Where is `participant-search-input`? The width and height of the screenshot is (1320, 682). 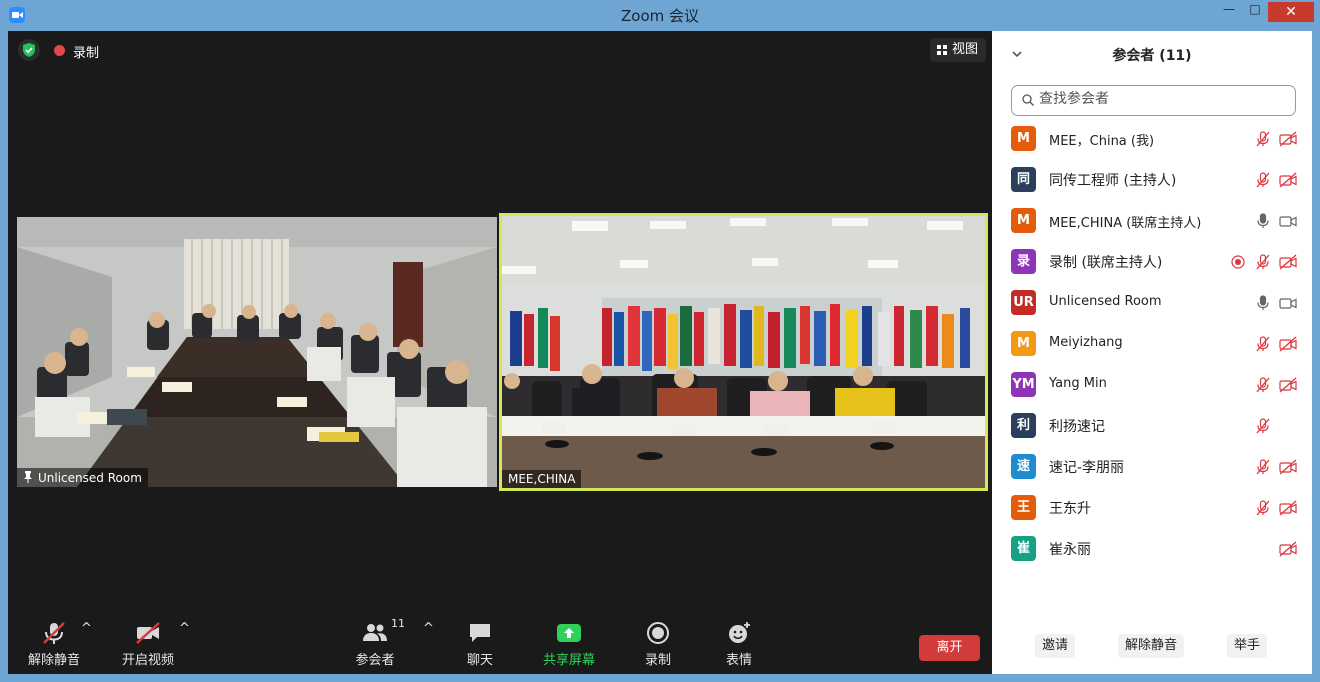
participant-search-input is located at coordinates (1159, 99).